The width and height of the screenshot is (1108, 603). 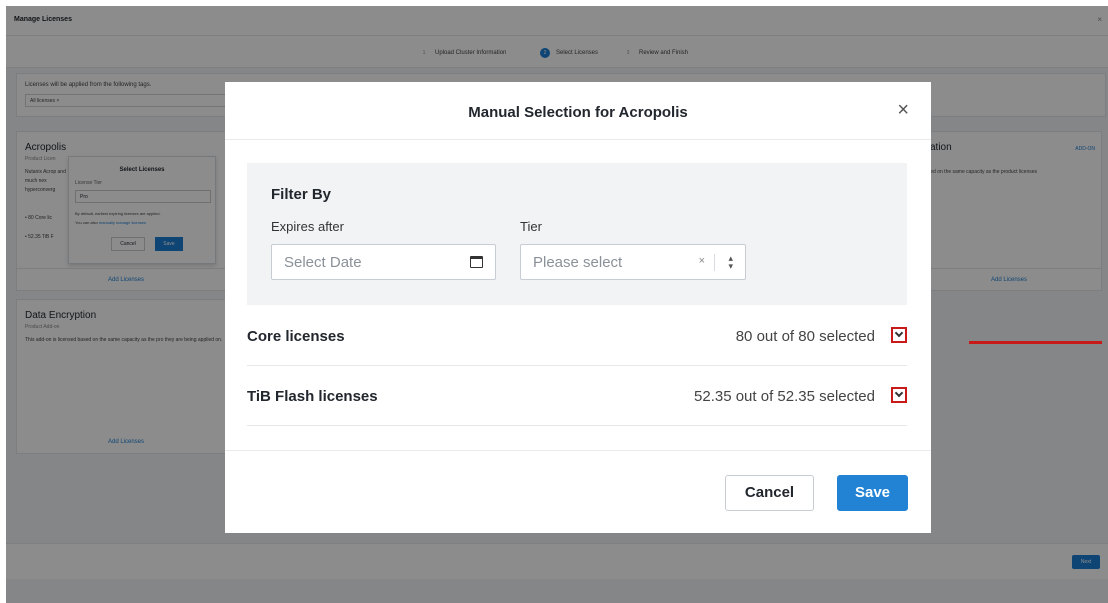 What do you see at coordinates (312, 396) in the screenshot?
I see `license-name: TiB Flash licenses` at bounding box center [312, 396].